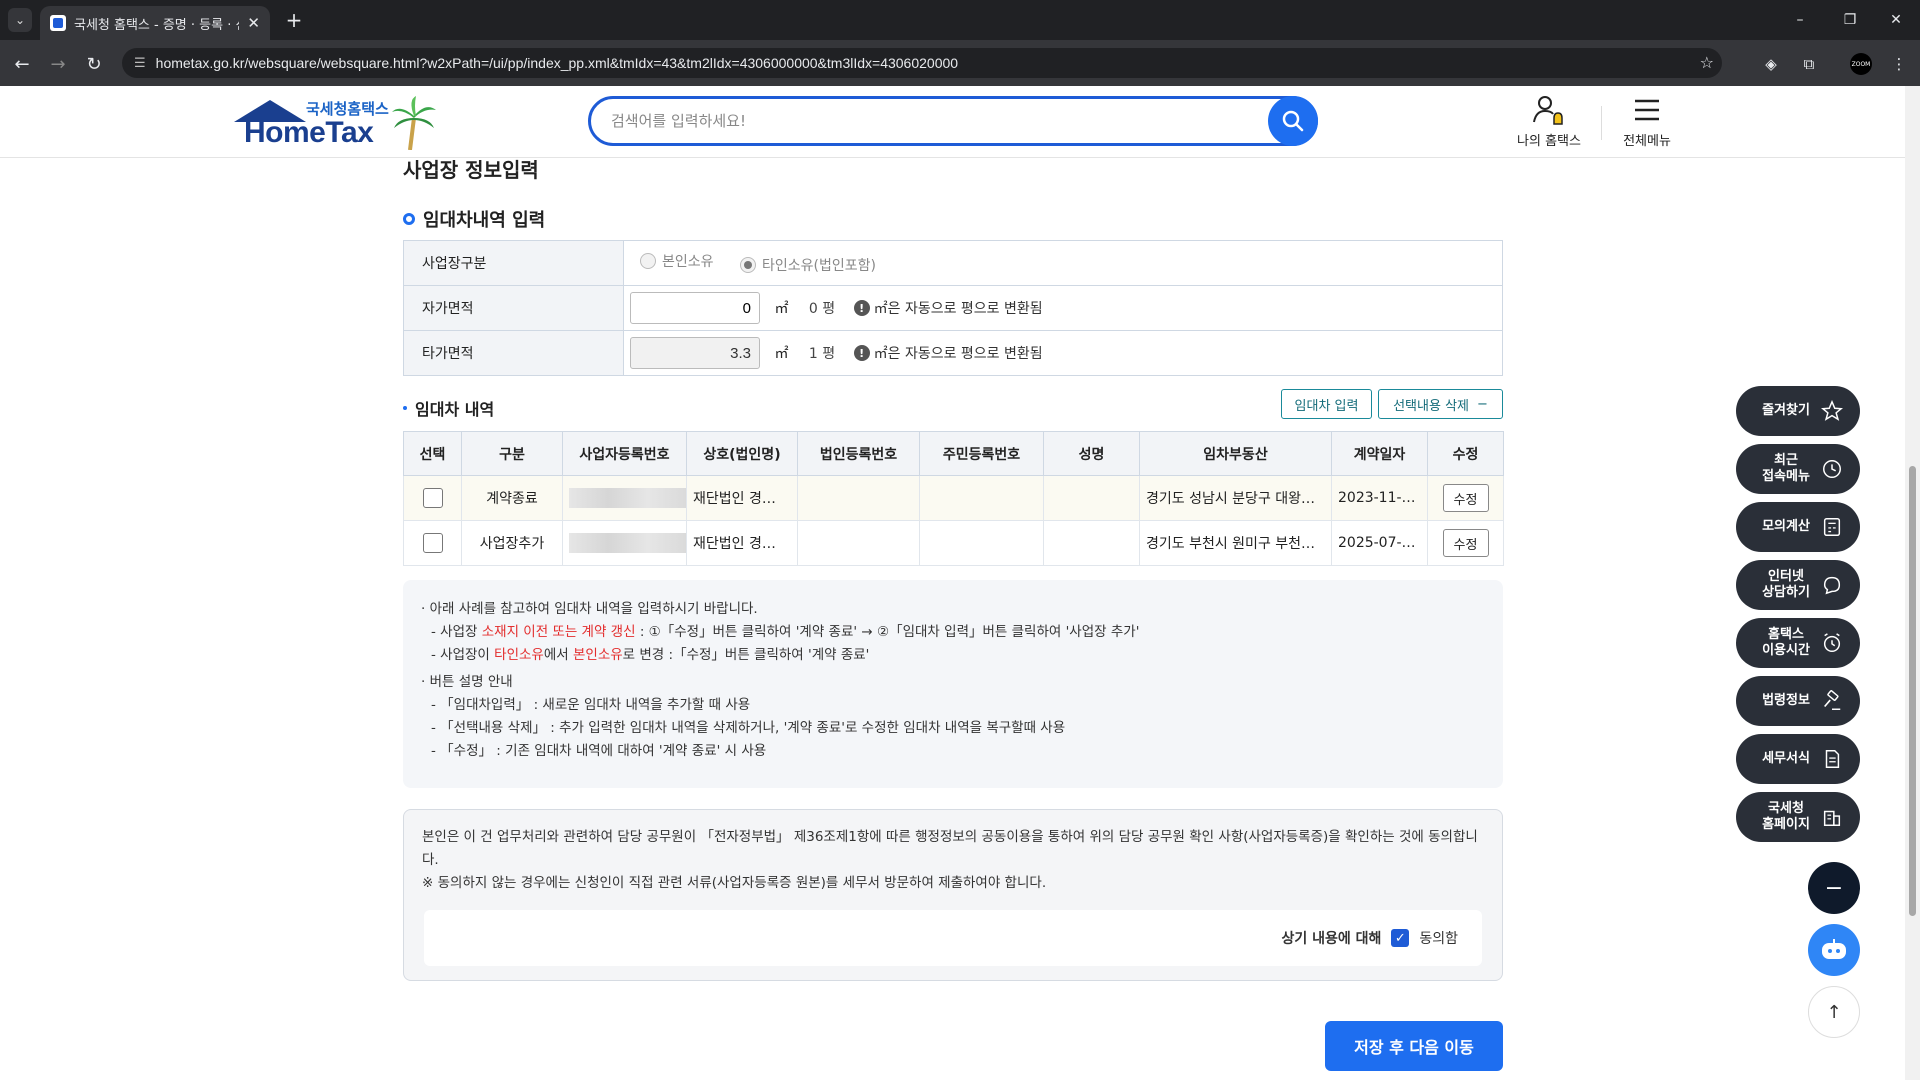 The width and height of the screenshot is (1920, 1080). I want to click on chatbot-button, so click(1834, 950).